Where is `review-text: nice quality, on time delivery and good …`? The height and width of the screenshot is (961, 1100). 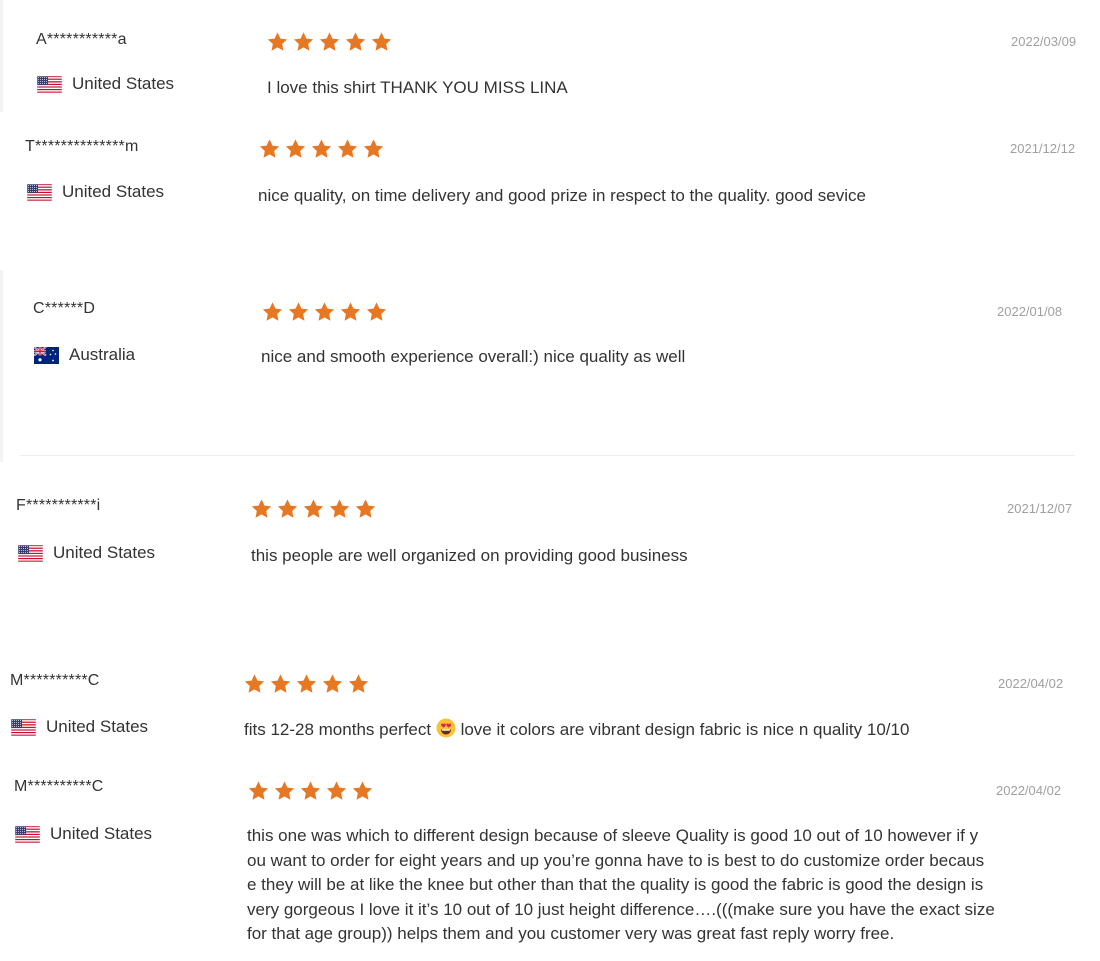 review-text: nice quality, on time delivery and good … is located at coordinates (562, 195).